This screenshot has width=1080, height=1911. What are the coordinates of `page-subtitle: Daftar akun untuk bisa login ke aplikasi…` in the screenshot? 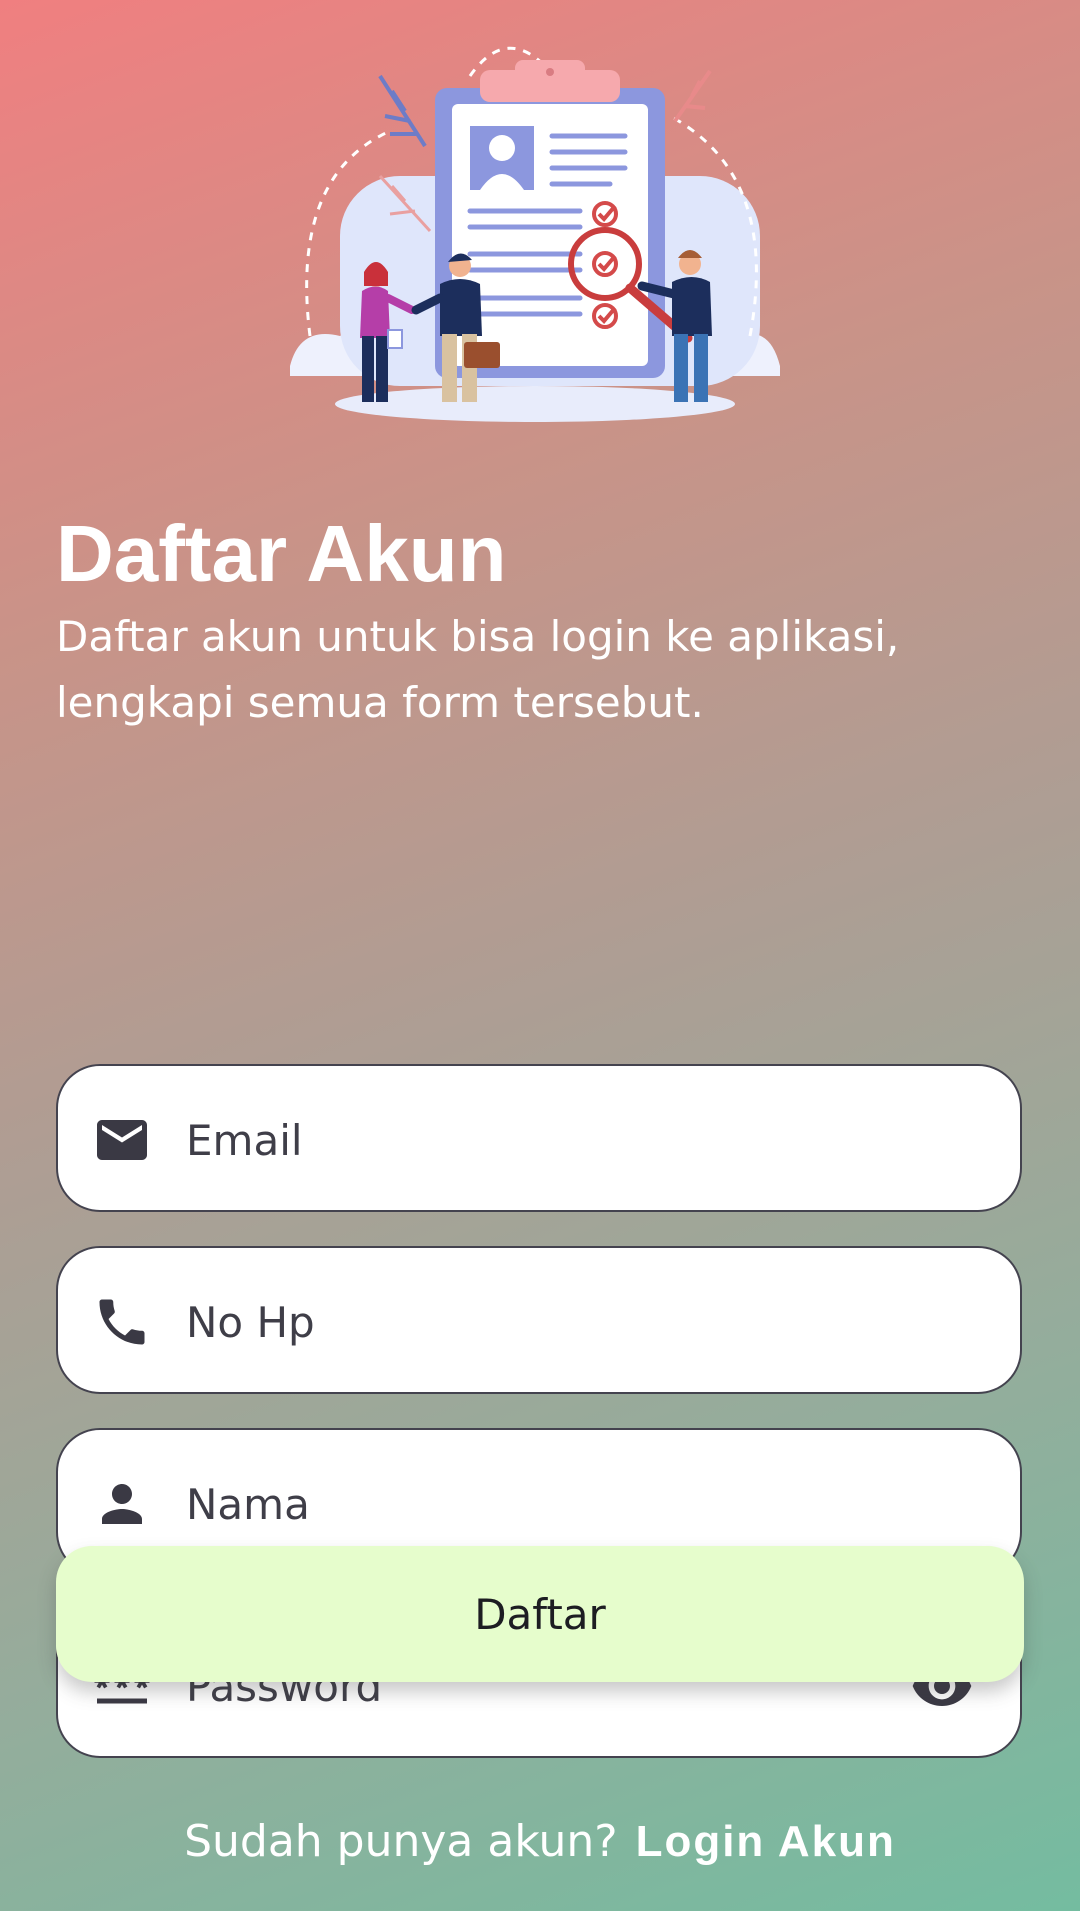 It's located at (478, 669).